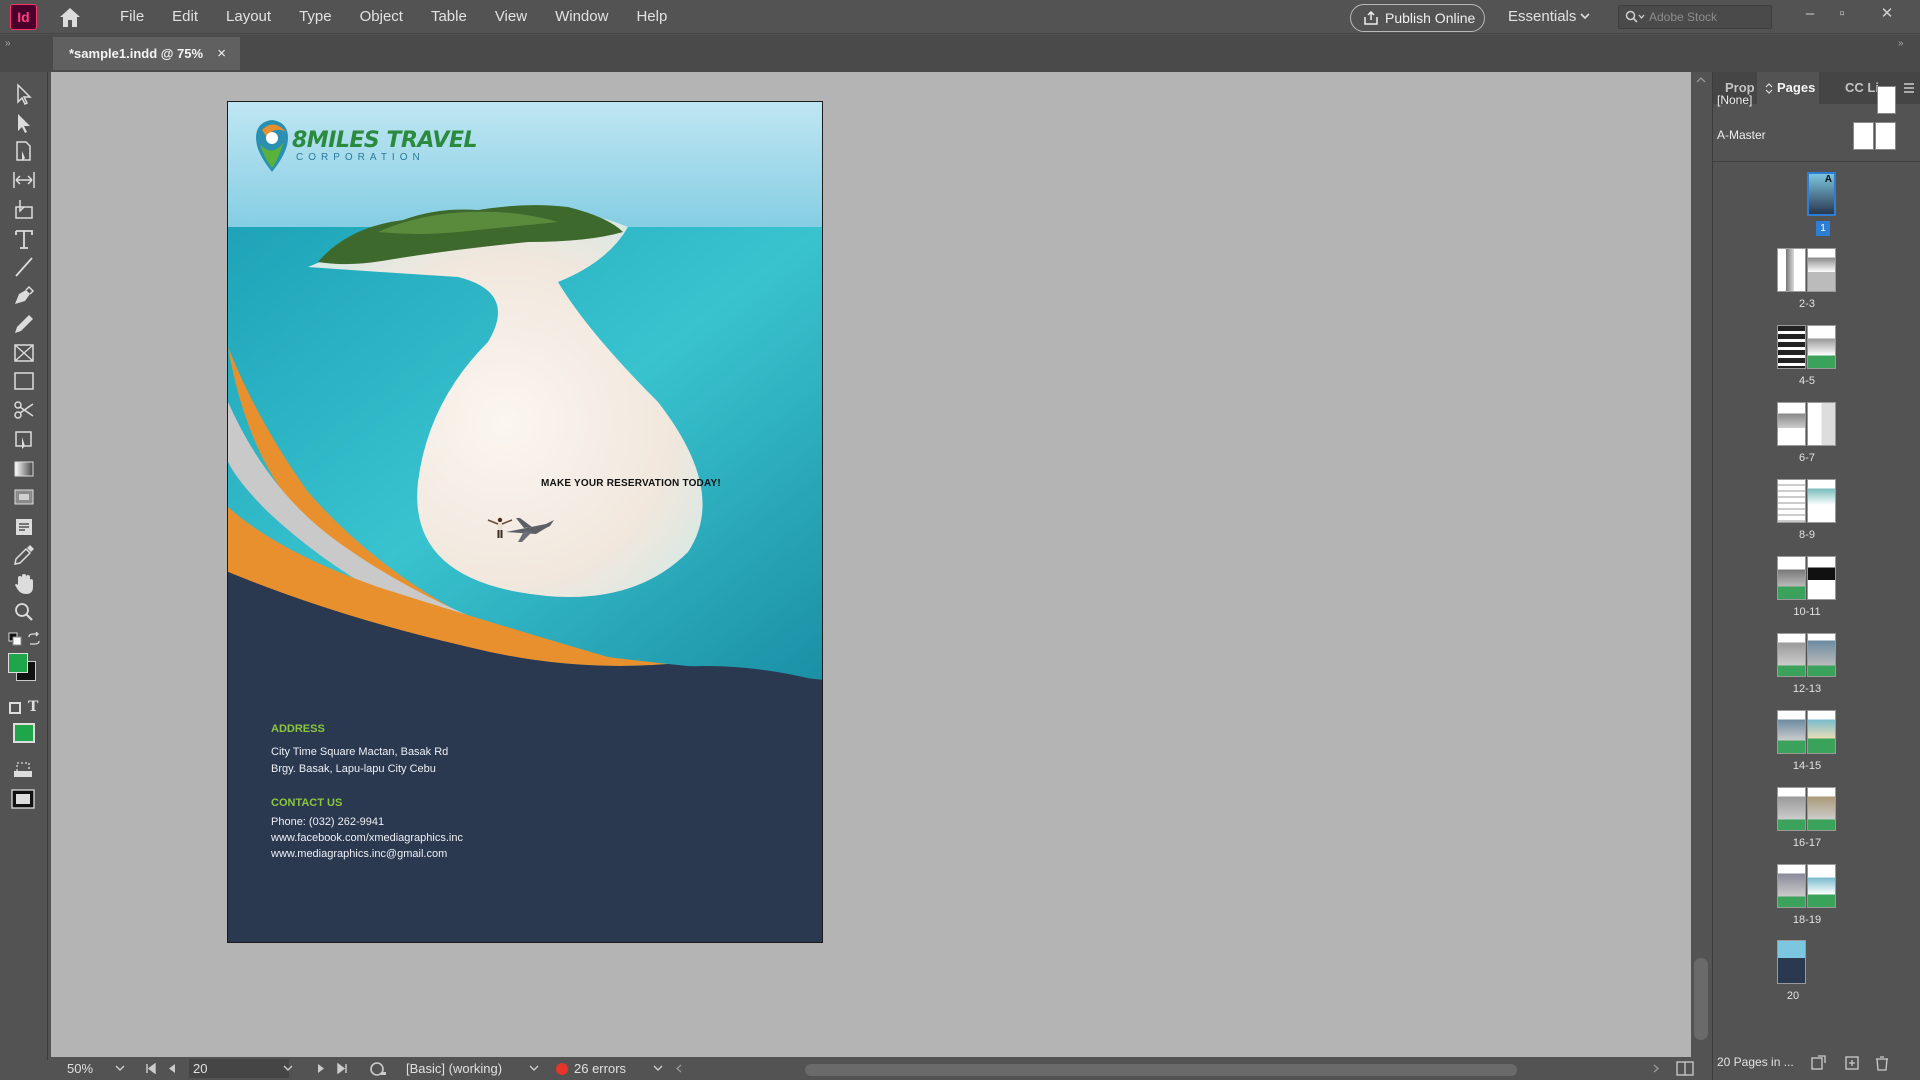 The width and height of the screenshot is (1920, 1080). Describe the element at coordinates (381, 17) in the screenshot. I see `menu-object: Object` at that location.